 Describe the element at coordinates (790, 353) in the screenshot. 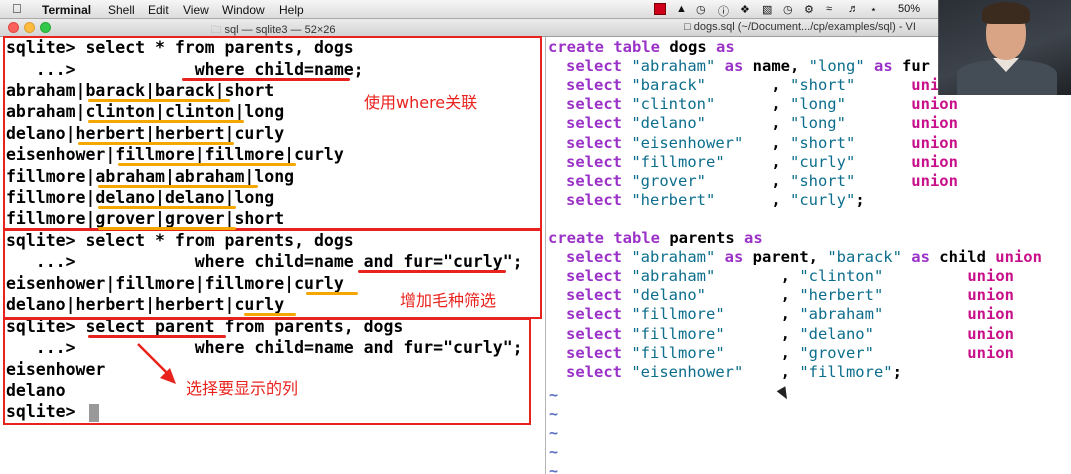

I see `vim-code-line: select "fillmore" , "grover" union` at that location.